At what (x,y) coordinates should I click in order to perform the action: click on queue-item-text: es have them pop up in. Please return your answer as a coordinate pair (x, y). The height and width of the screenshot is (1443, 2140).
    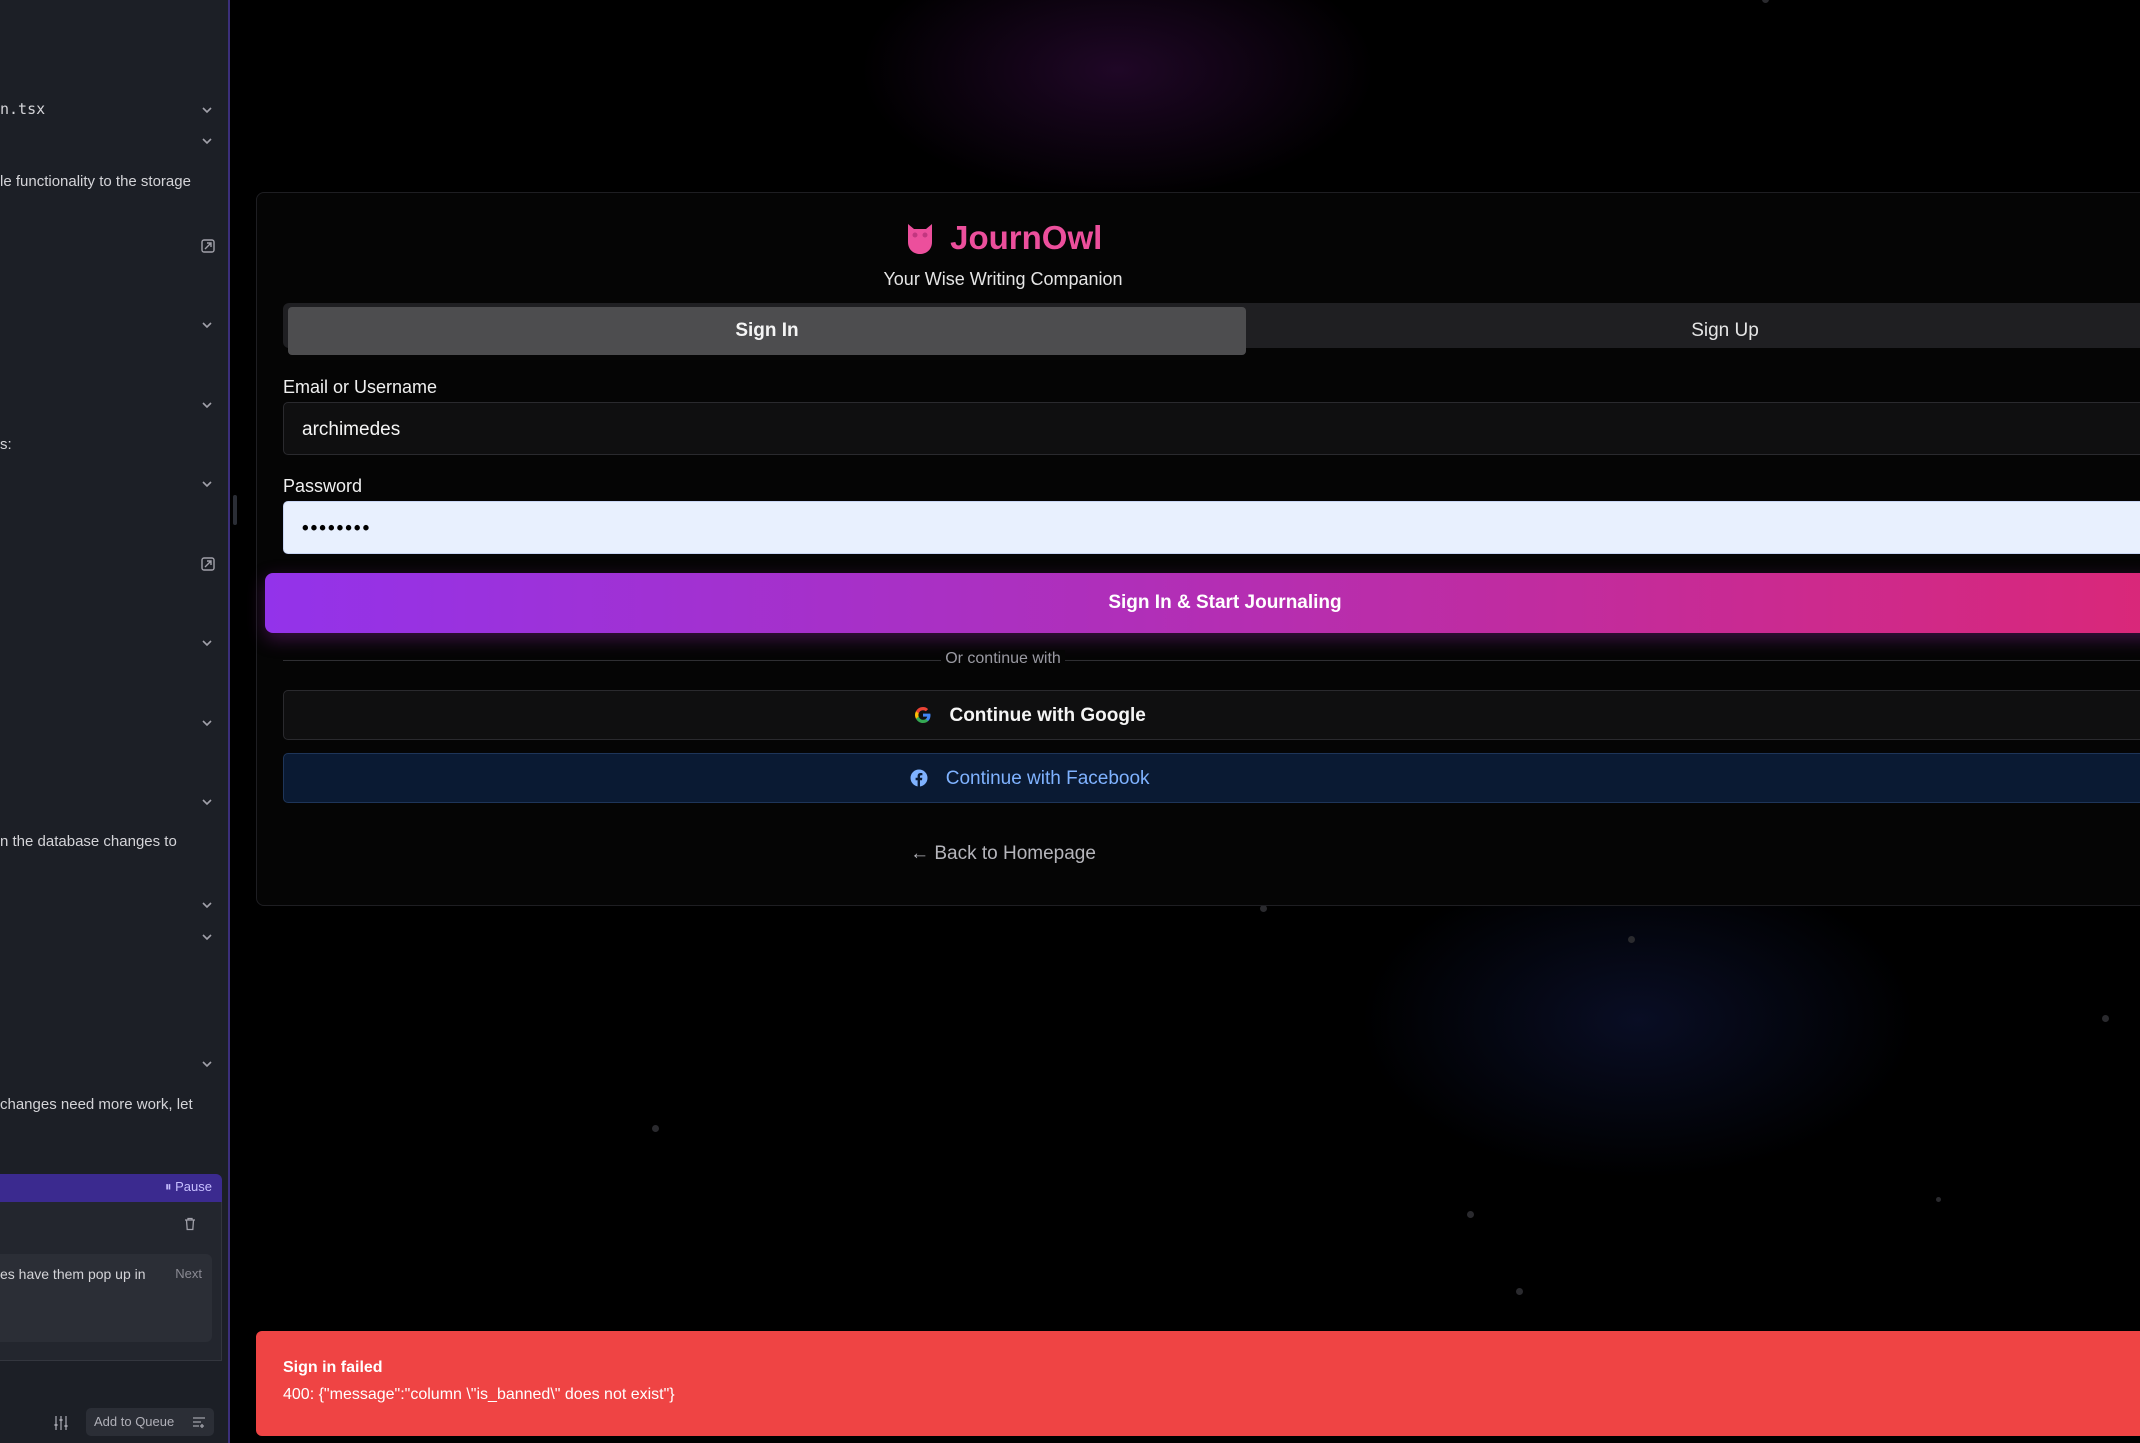
    Looking at the image, I should click on (73, 1274).